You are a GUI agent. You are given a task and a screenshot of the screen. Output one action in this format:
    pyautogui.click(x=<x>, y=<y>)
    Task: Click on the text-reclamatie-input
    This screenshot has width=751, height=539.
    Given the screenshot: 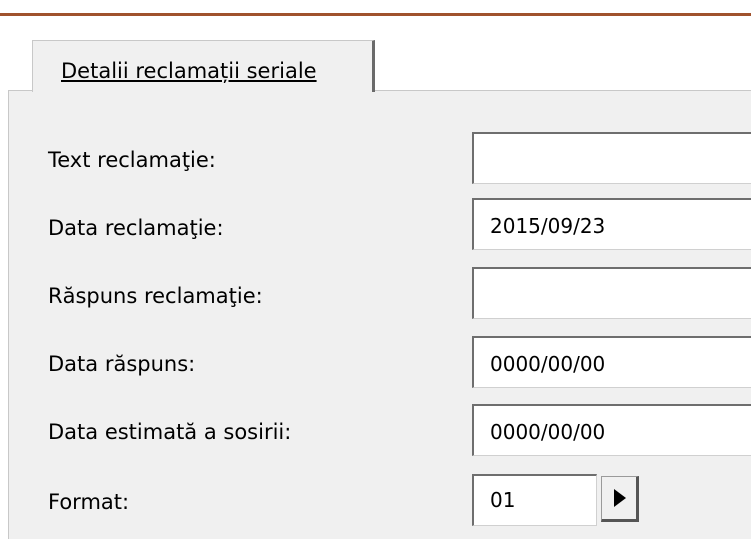 What is the action you would take?
    pyautogui.click(x=611, y=158)
    